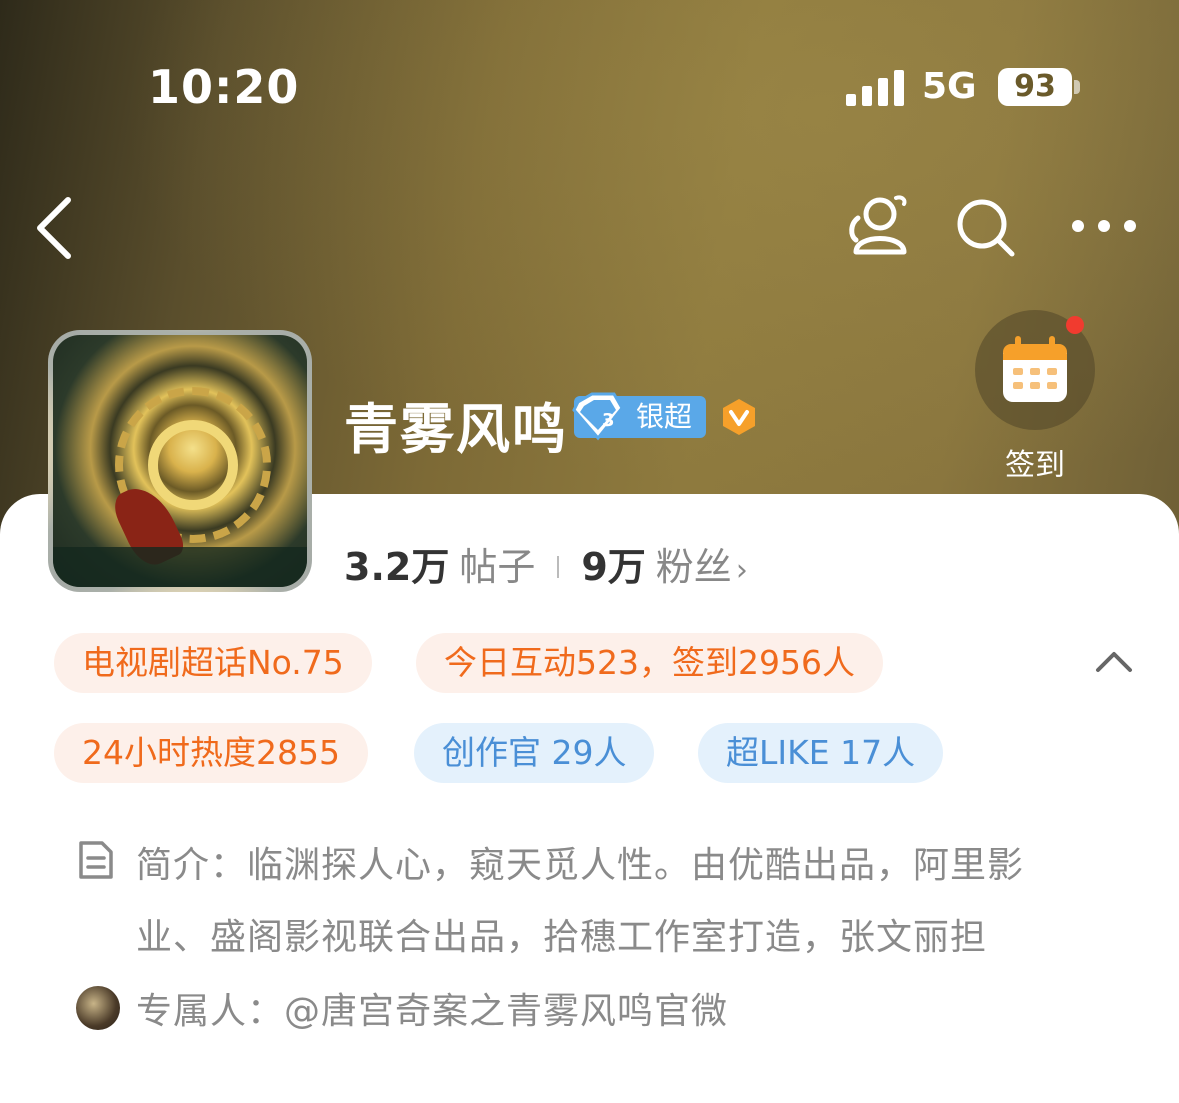  I want to click on tag-today-activity: 今日互动523，签到2956人, so click(649, 663).